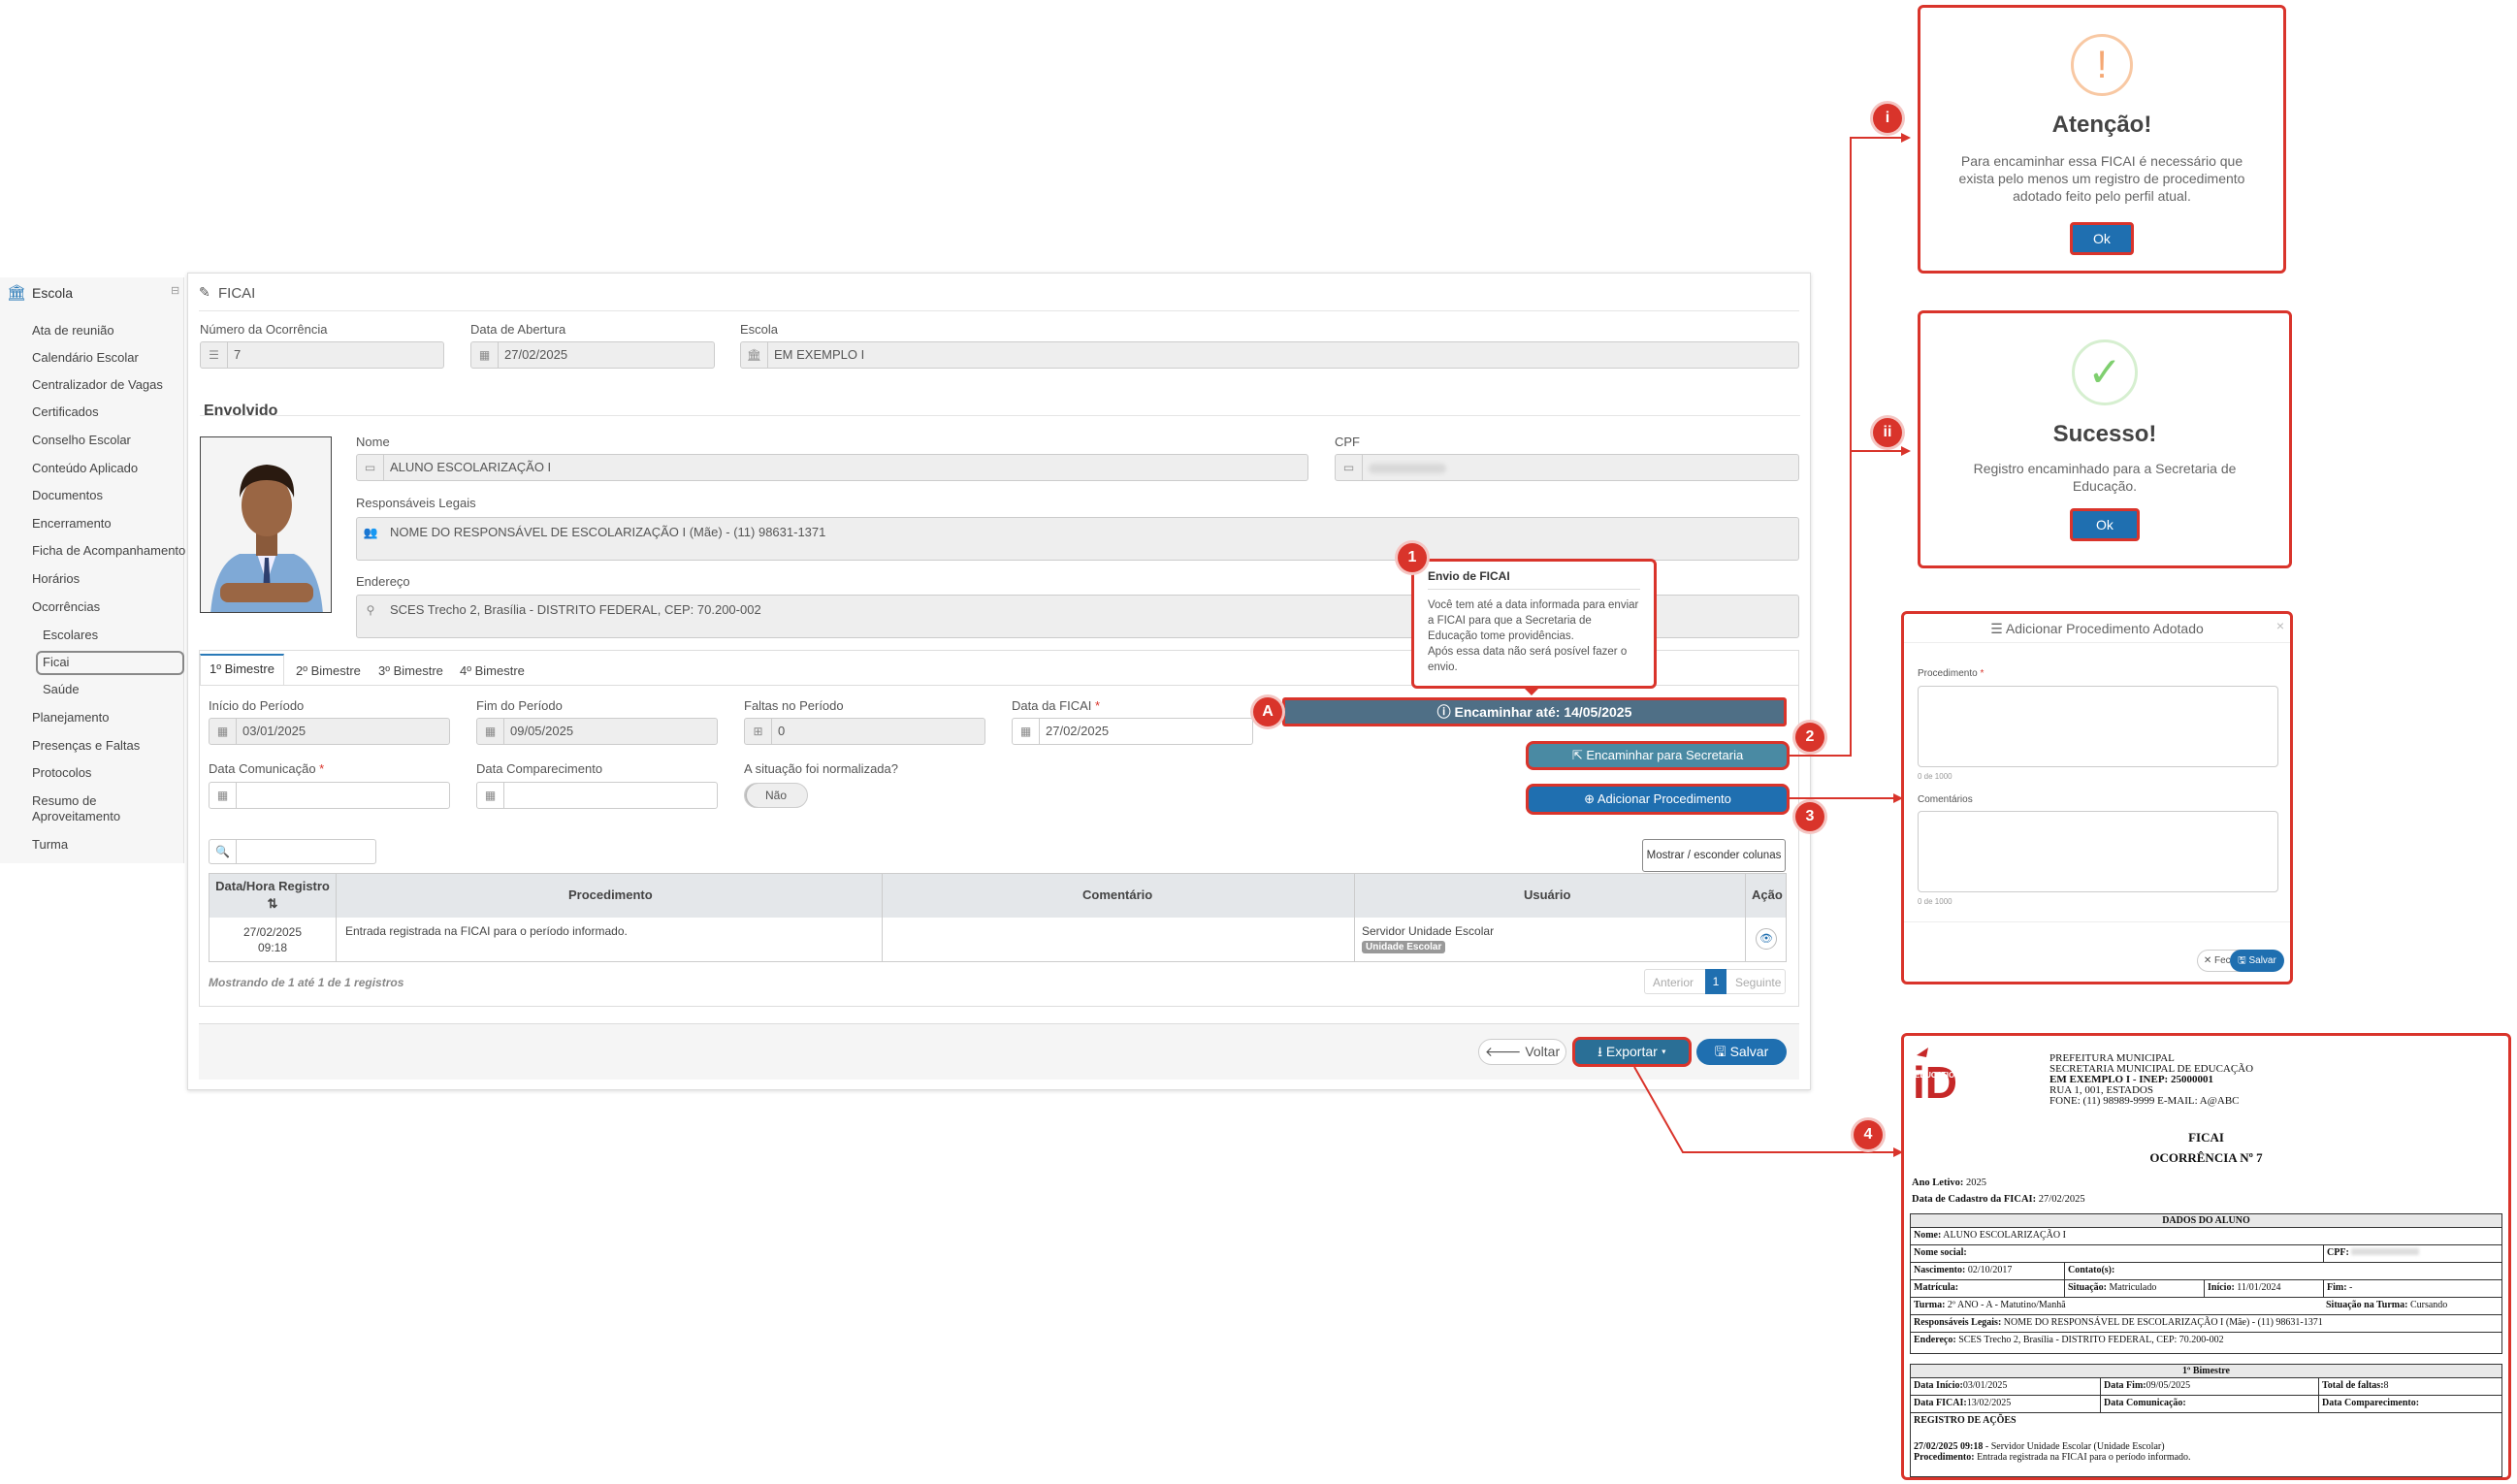 Image resolution: width=2517 pixels, height=1484 pixels. I want to click on marker-4: 4, so click(1868, 1134).